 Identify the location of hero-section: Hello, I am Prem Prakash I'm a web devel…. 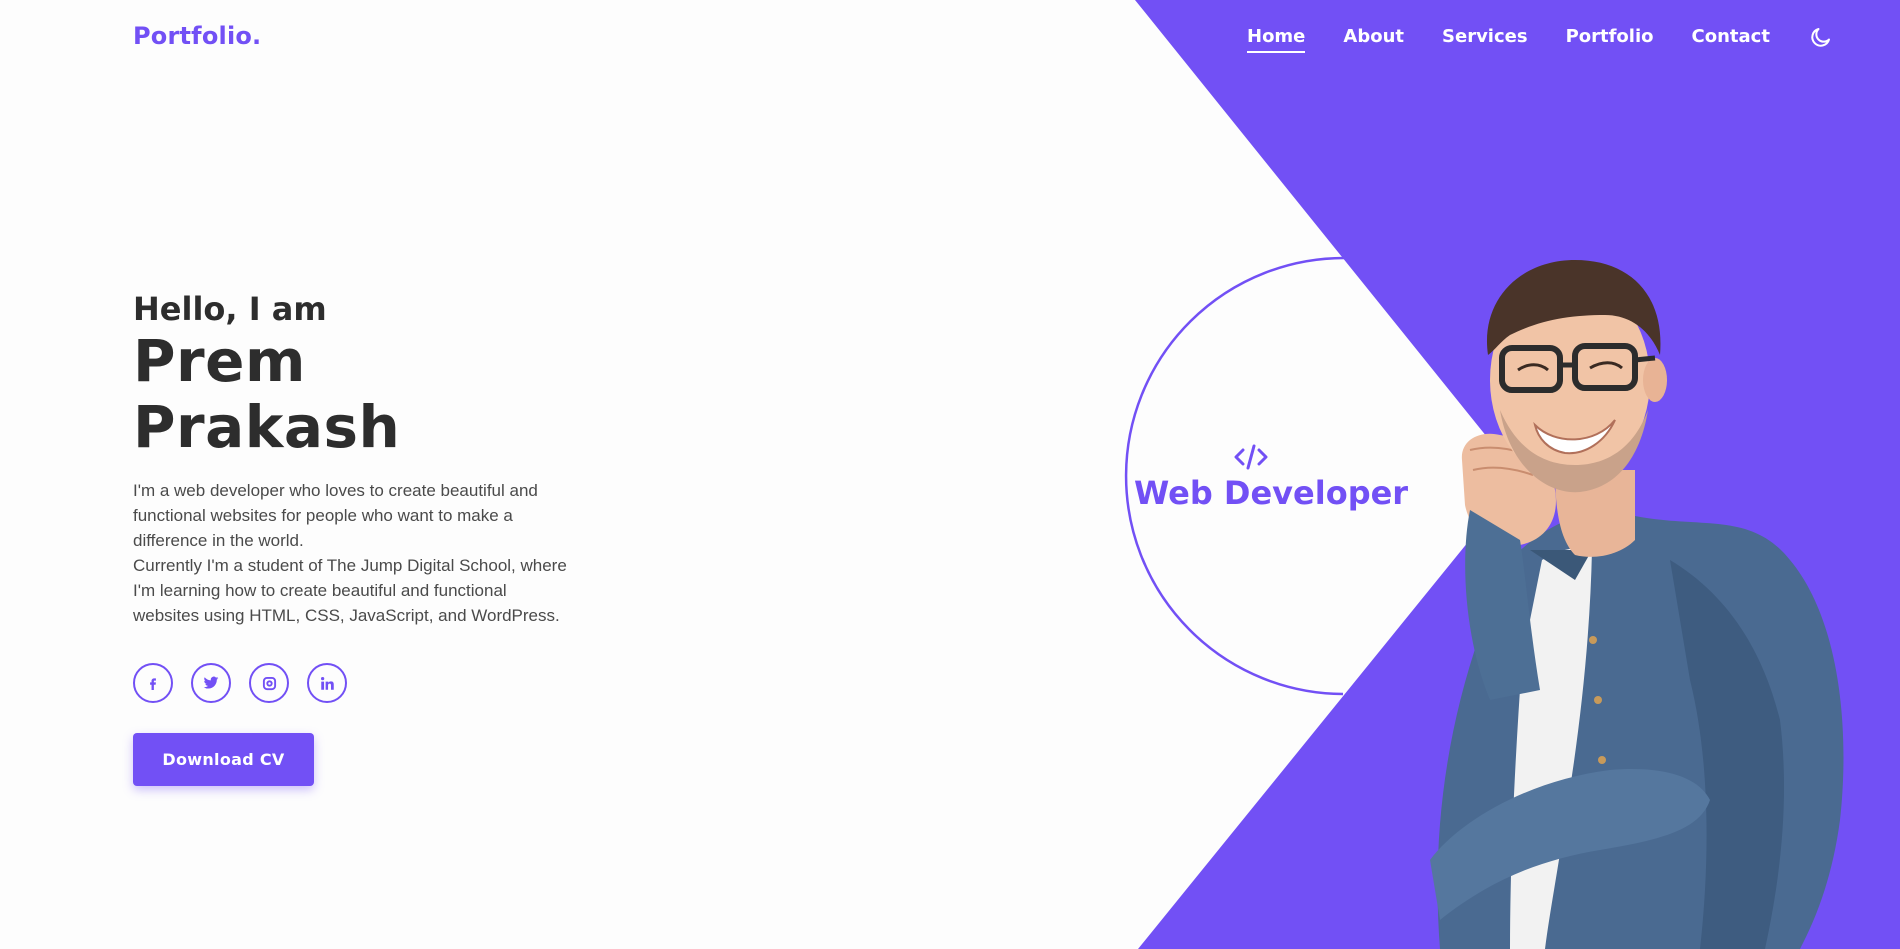
(358, 538).